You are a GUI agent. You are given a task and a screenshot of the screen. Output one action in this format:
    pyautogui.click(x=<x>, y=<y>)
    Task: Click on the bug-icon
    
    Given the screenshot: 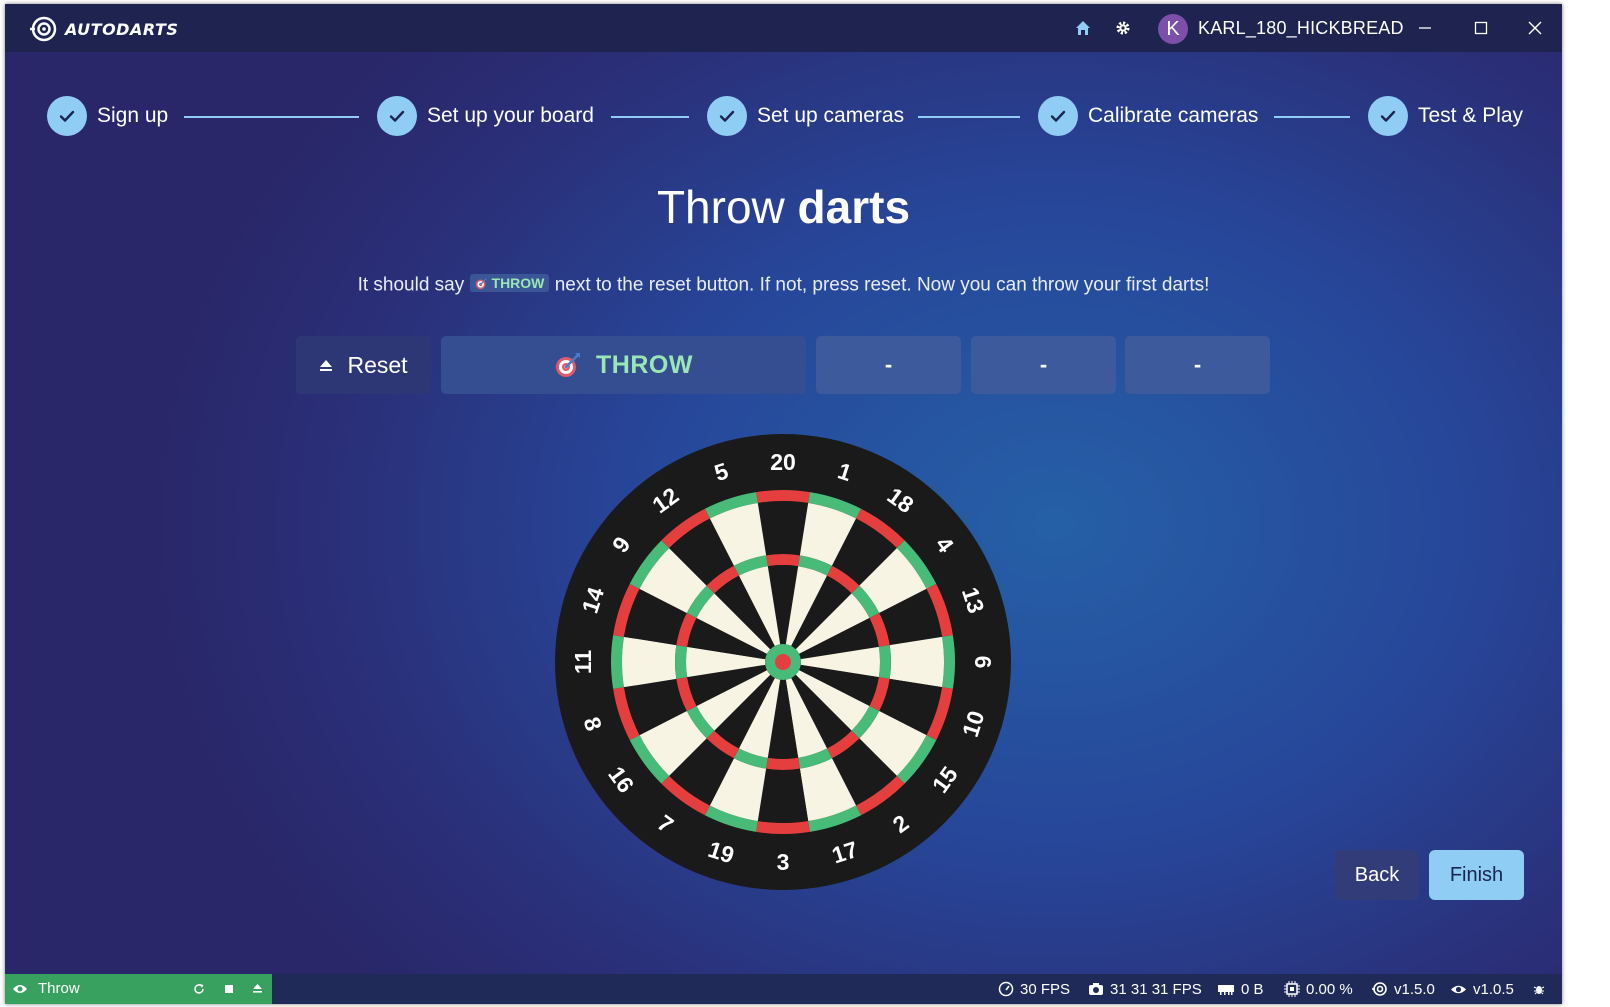 What is the action you would take?
    pyautogui.click(x=1539, y=990)
    